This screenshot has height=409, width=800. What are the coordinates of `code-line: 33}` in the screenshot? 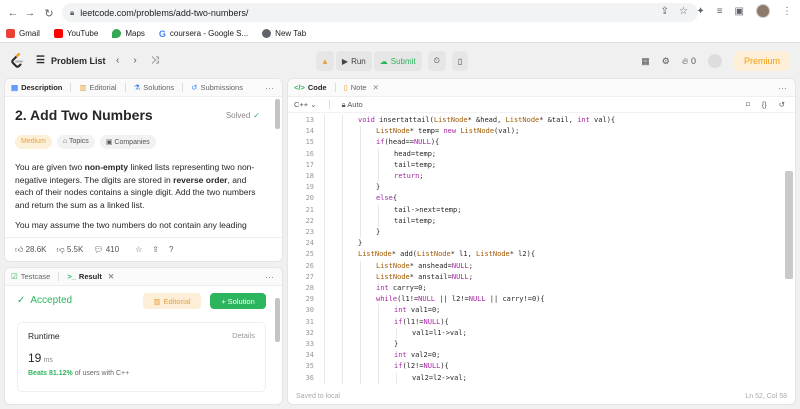 It's located at (541, 345).